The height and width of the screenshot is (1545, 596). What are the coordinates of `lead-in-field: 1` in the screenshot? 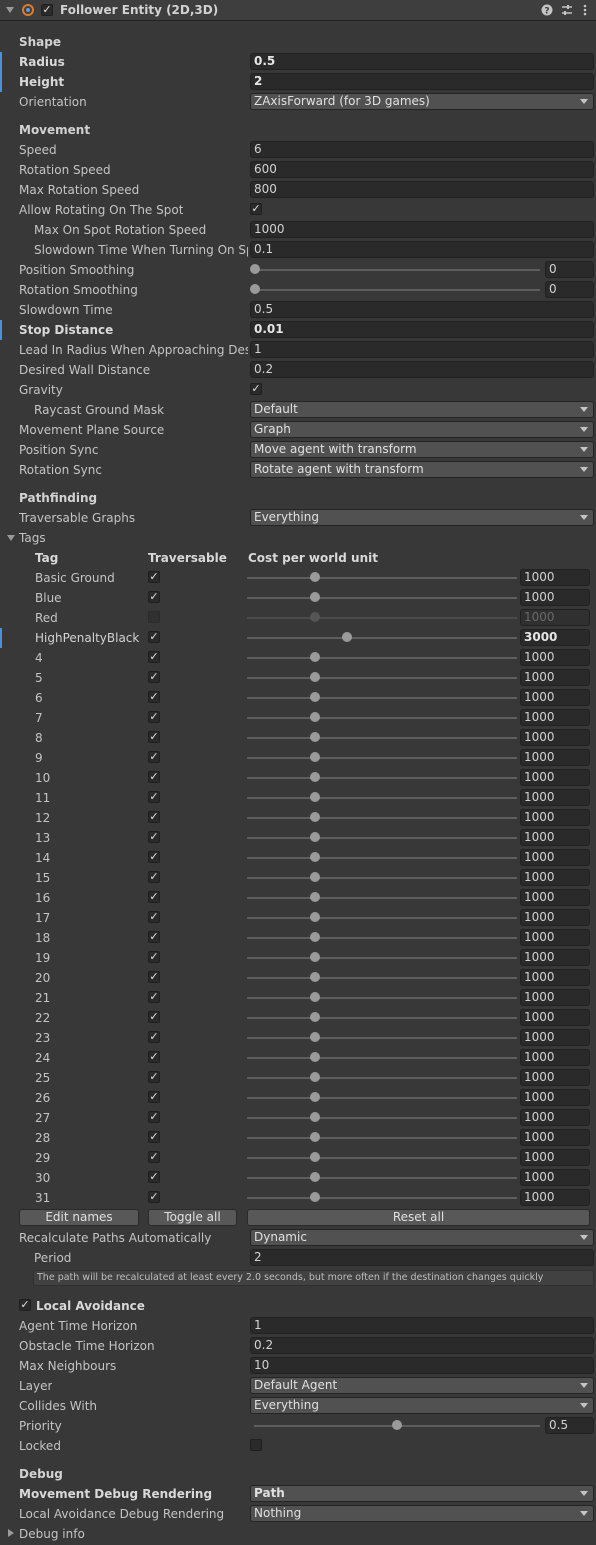 It's located at (422, 349).